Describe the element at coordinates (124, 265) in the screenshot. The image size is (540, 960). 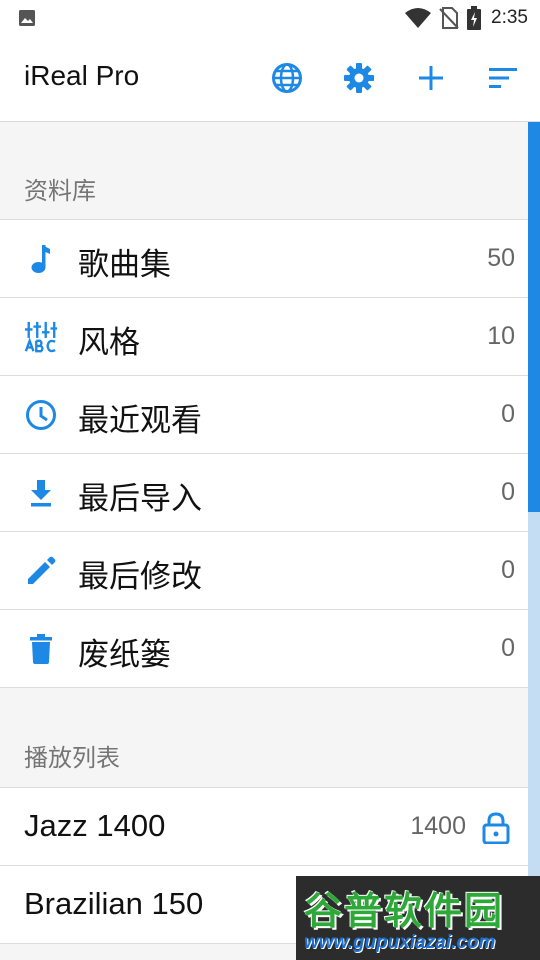
I see `list-item-label: 歌曲集` at that location.